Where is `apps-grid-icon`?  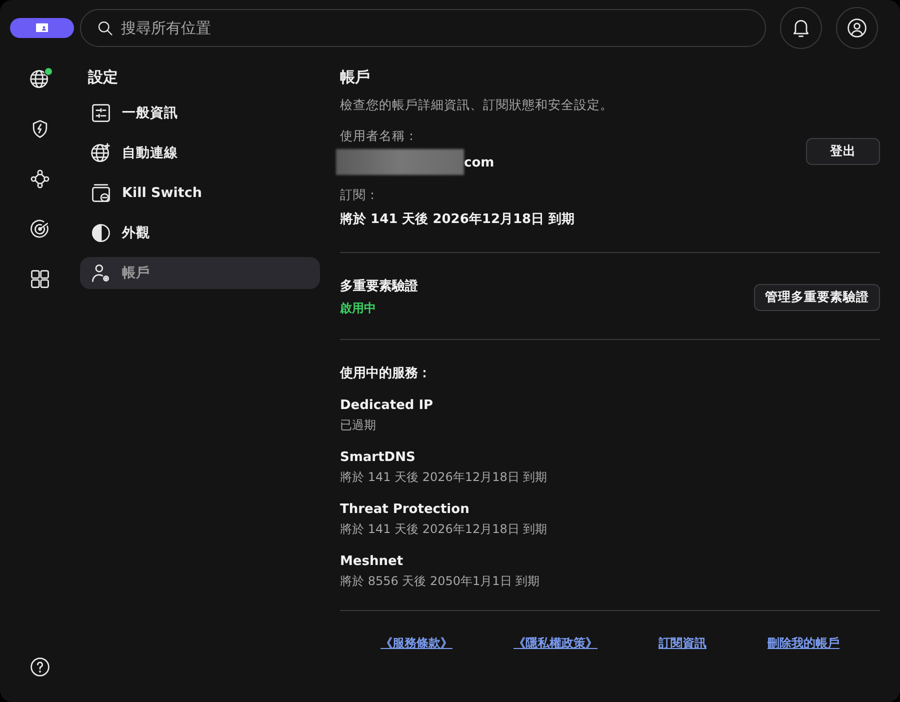
apps-grid-icon is located at coordinates (40, 279).